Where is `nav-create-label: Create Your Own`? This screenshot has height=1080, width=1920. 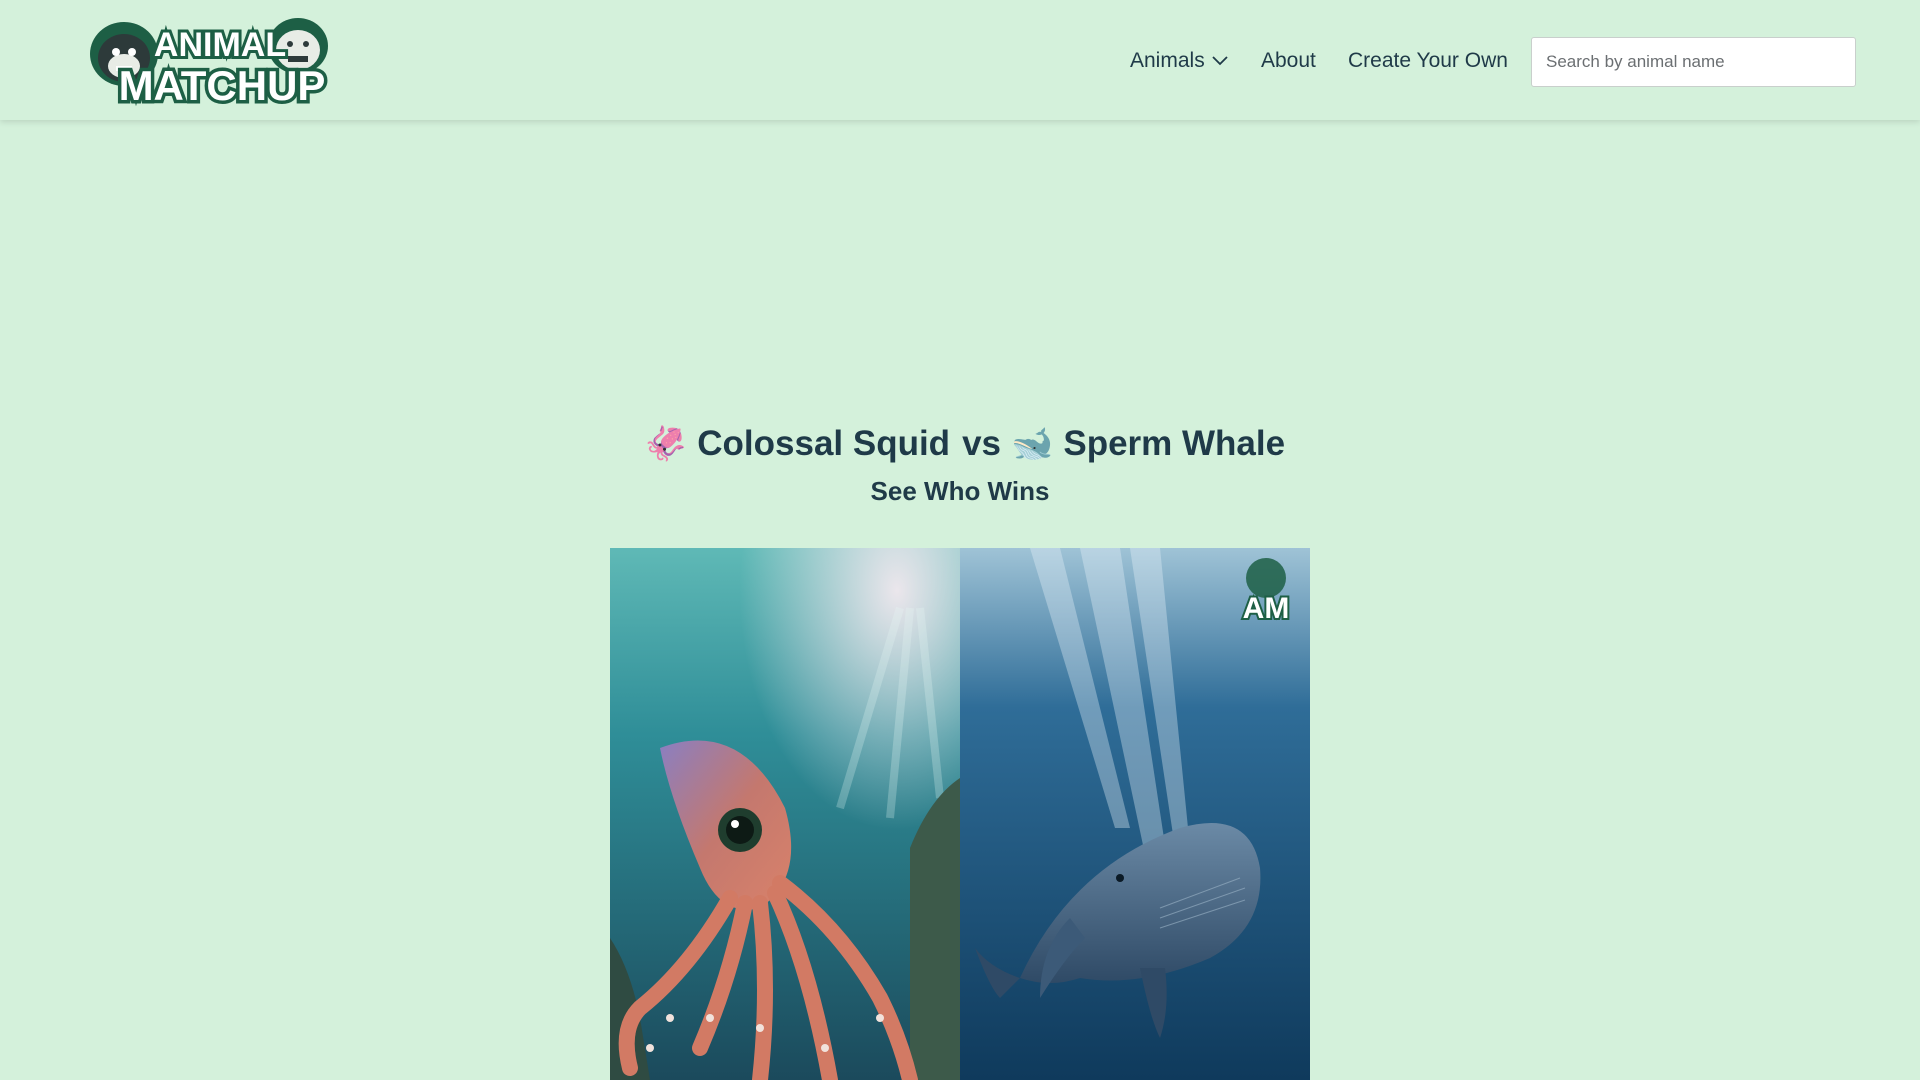 nav-create-label: Create Your Own is located at coordinates (1428, 60).